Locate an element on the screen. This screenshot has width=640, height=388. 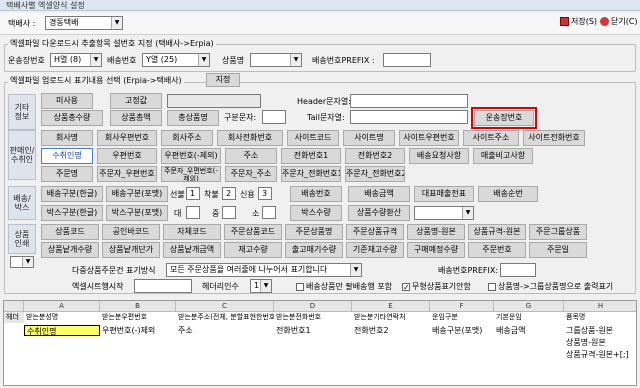
seller-field-button: 사이트우편번호 is located at coordinates (429, 138).